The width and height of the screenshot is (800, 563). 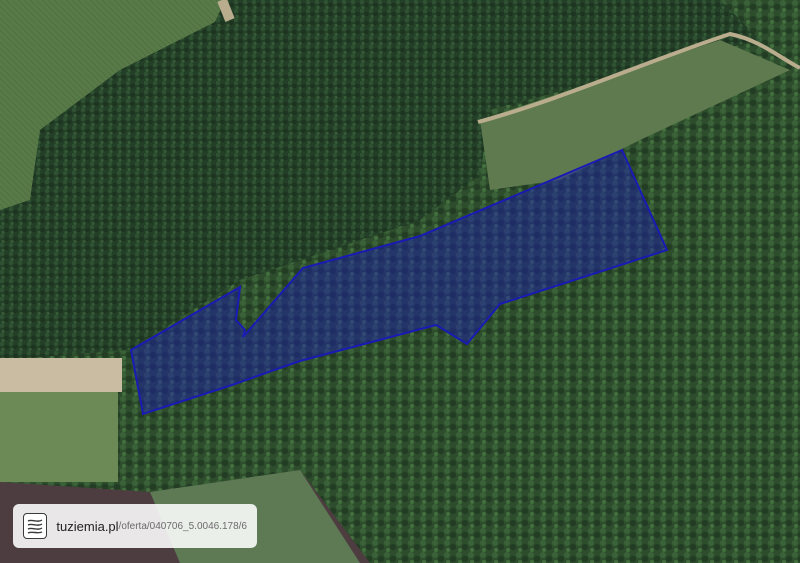 What do you see at coordinates (87, 526) in the screenshot?
I see `watermark-domain: tuziemia.pl` at bounding box center [87, 526].